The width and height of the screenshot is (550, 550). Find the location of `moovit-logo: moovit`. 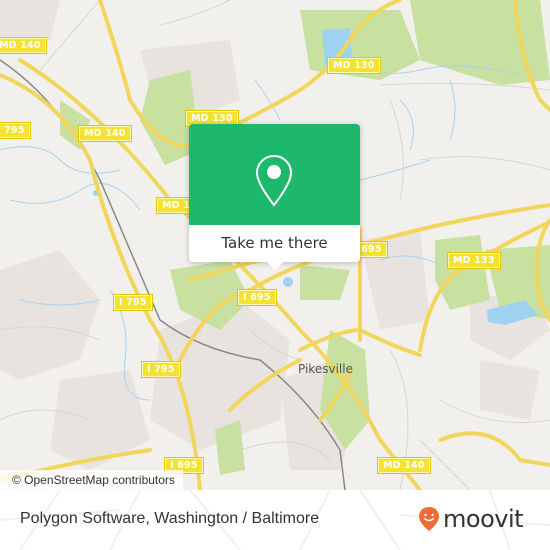

moovit-logo: moovit is located at coordinates (471, 519).